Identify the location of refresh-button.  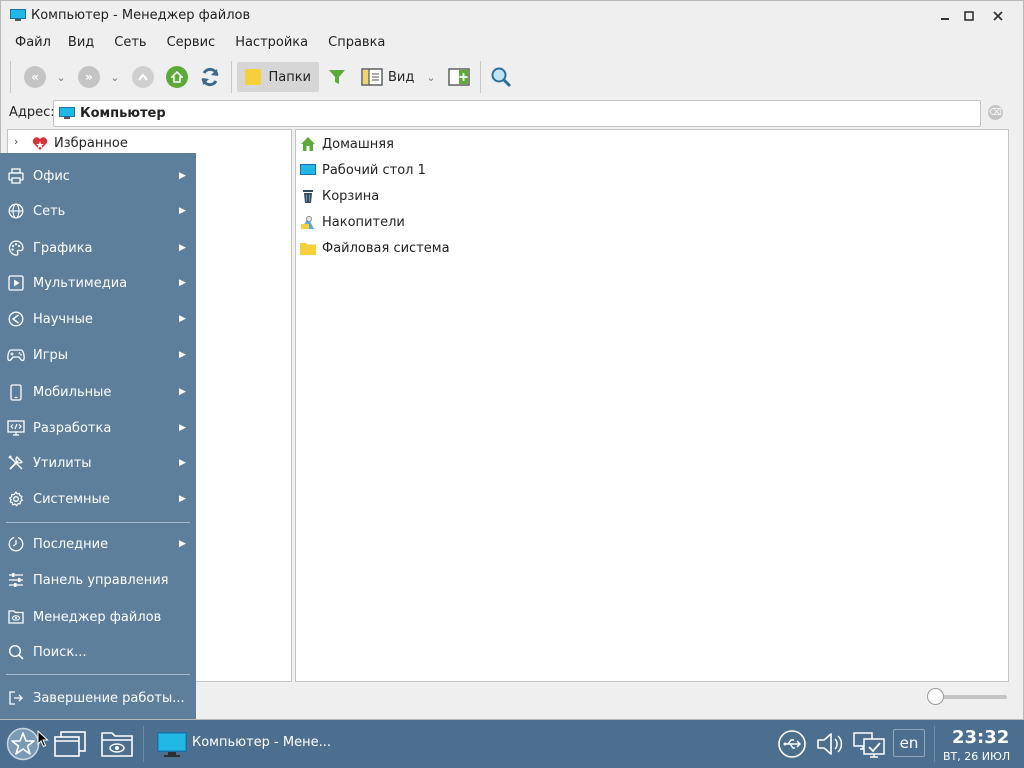
(210, 77).